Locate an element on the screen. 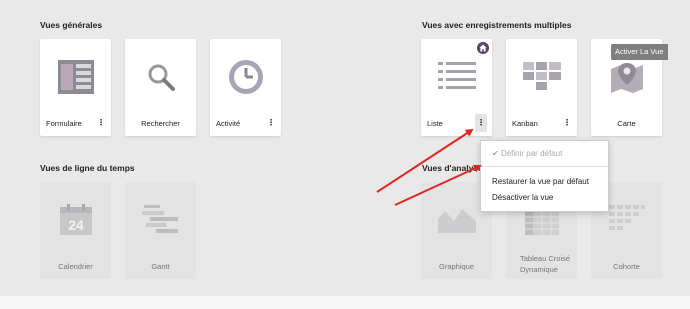 This screenshot has height=309, width=690. annotation-arrows is located at coordinates (429, 167).